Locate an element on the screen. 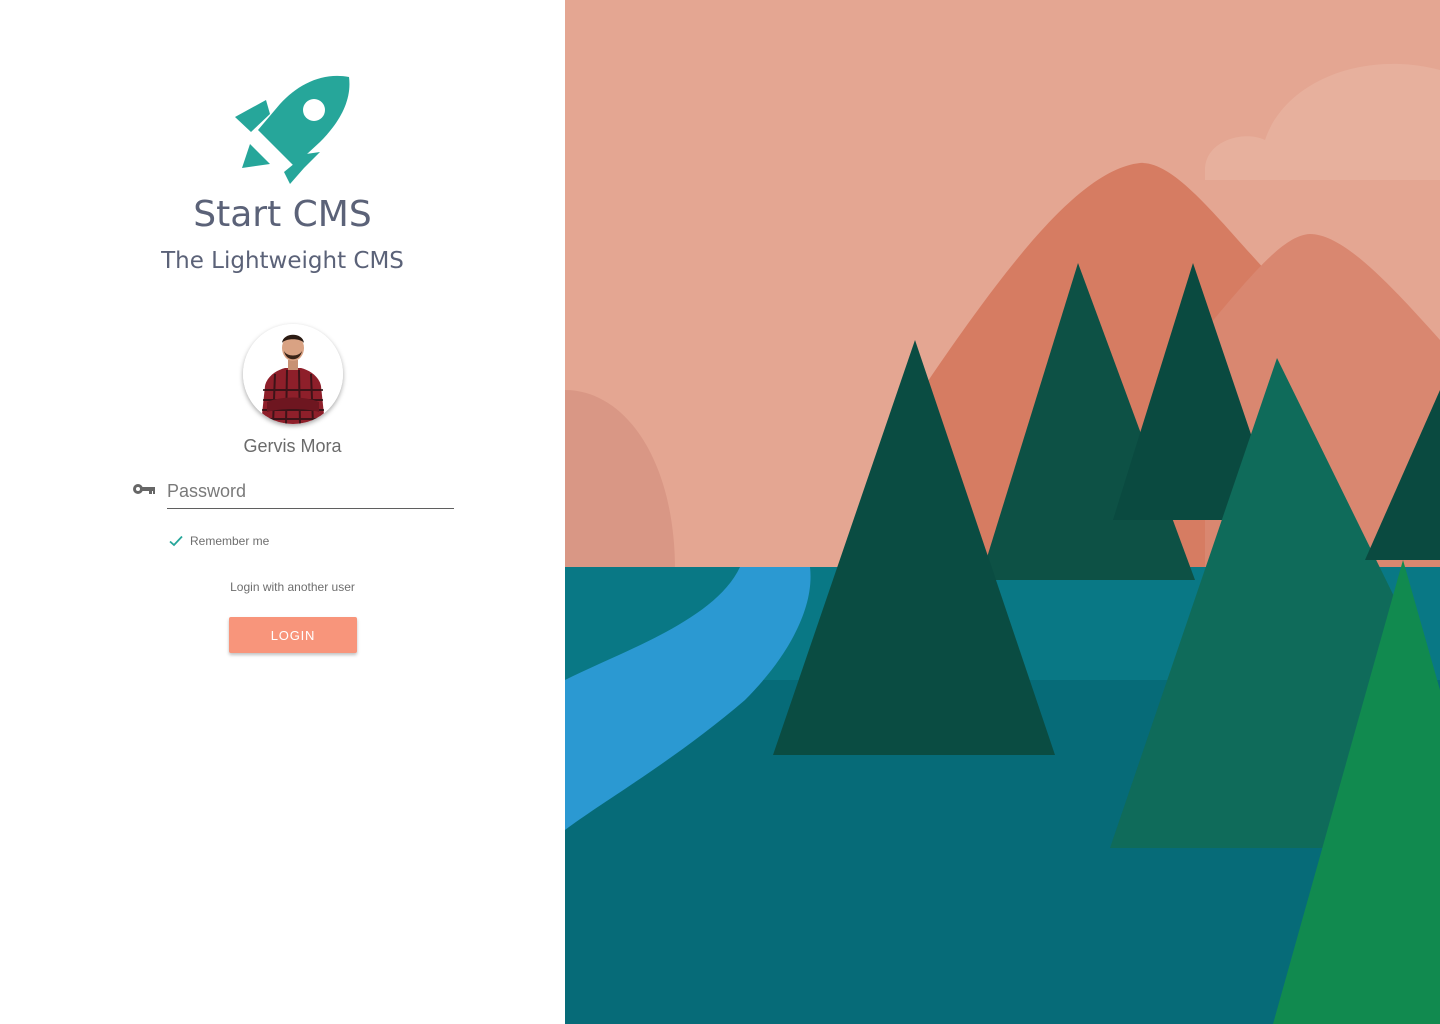  avatar is located at coordinates (293, 374).